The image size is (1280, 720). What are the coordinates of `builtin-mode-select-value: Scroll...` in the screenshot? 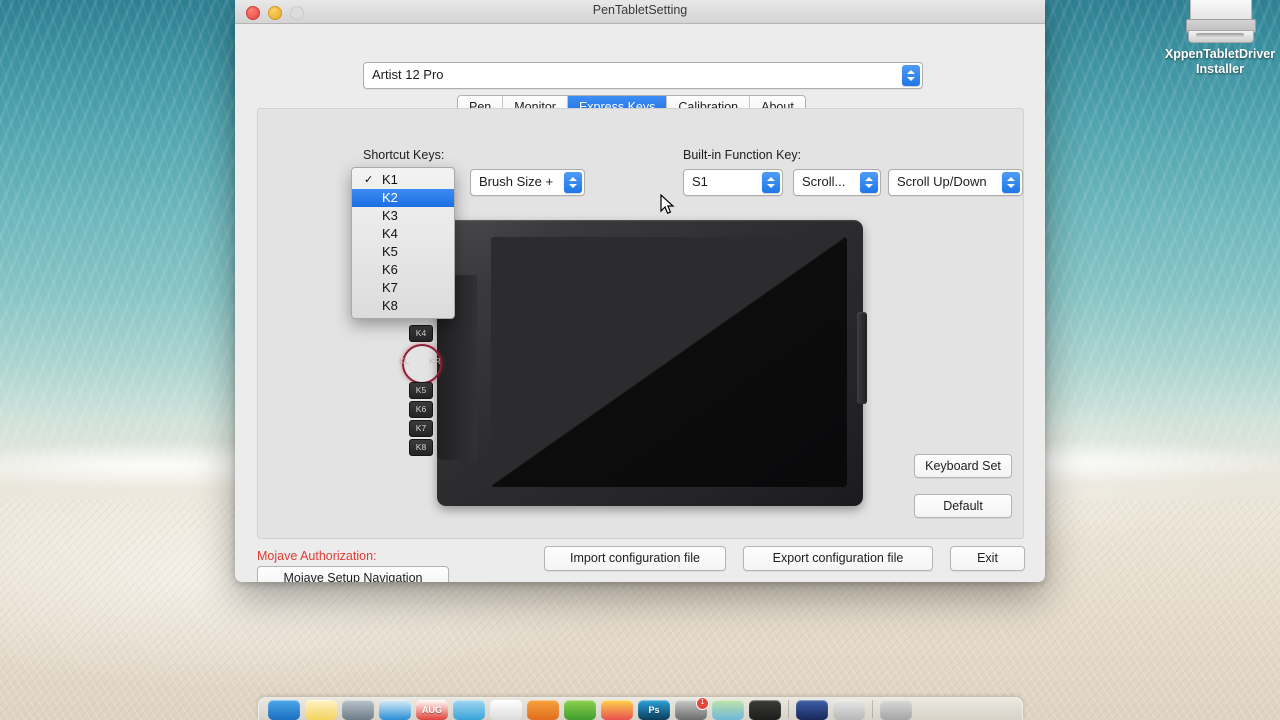 It's located at (824, 181).